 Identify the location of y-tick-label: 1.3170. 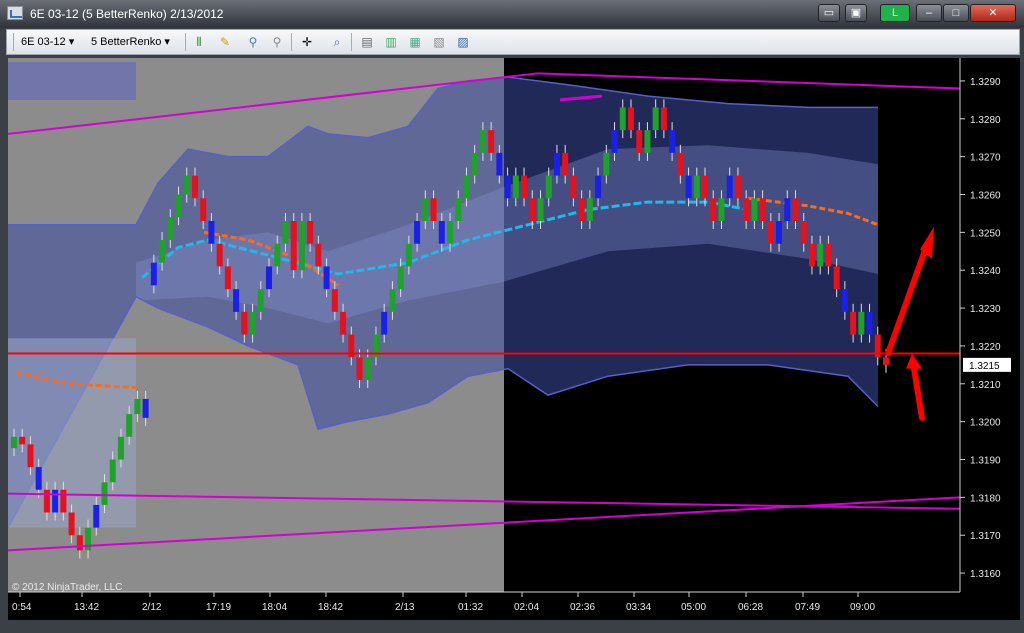
(985, 536).